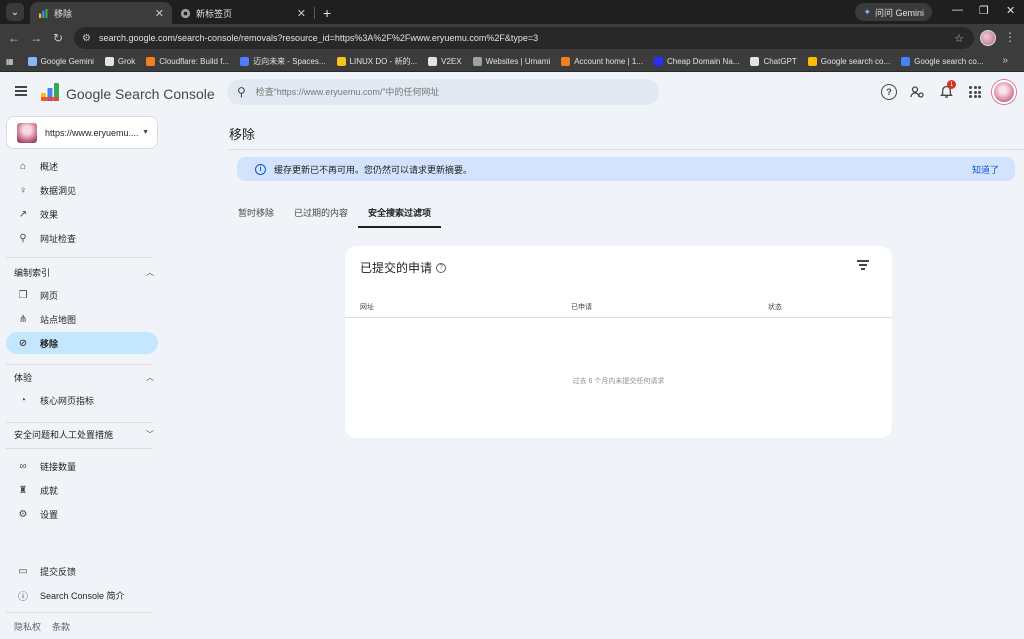  Describe the element at coordinates (1005, 60) in the screenshot. I see `more-bookmarks-button: »` at that location.